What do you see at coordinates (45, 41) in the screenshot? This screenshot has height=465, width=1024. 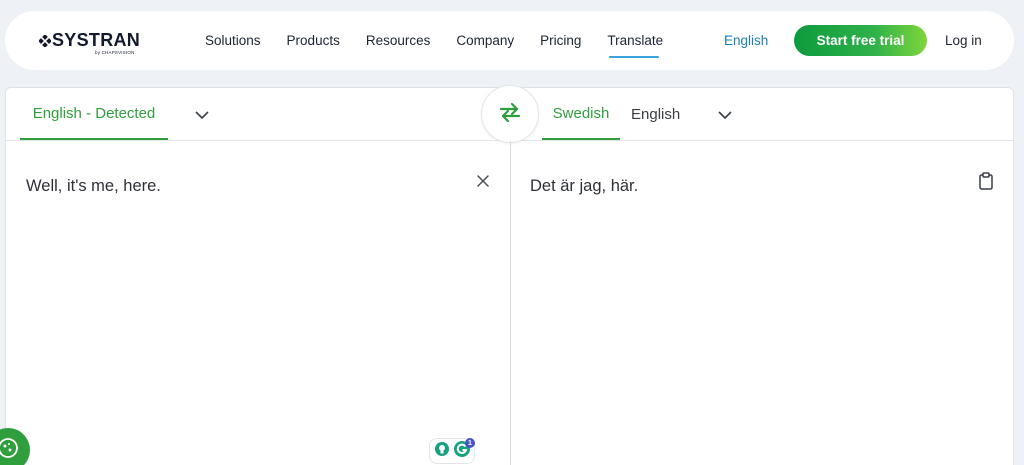 I see `logo-mark-icon` at bounding box center [45, 41].